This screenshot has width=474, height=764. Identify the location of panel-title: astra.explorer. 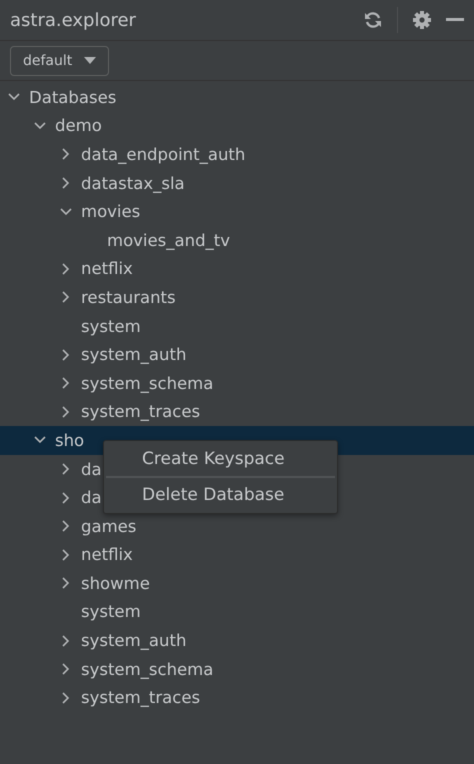
(73, 20).